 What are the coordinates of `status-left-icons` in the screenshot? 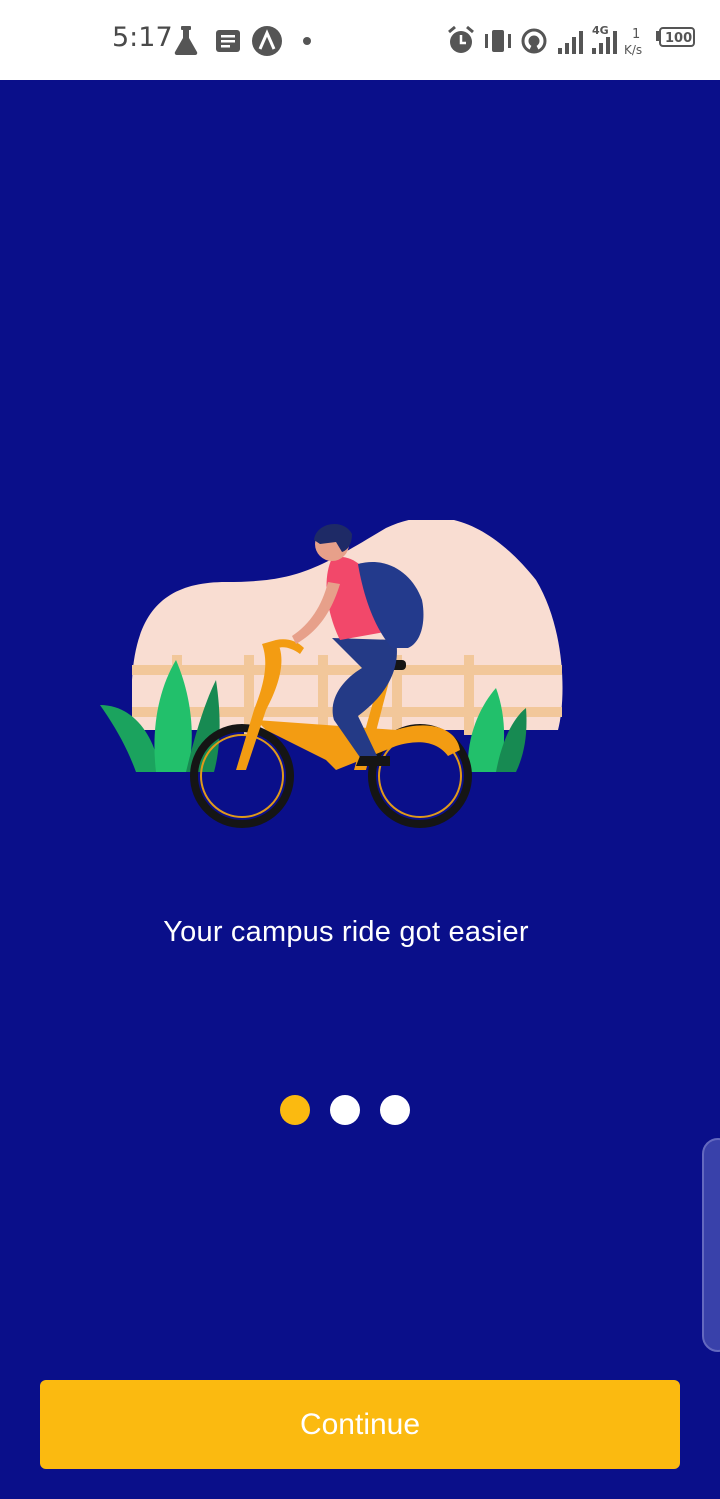 It's located at (242, 41).